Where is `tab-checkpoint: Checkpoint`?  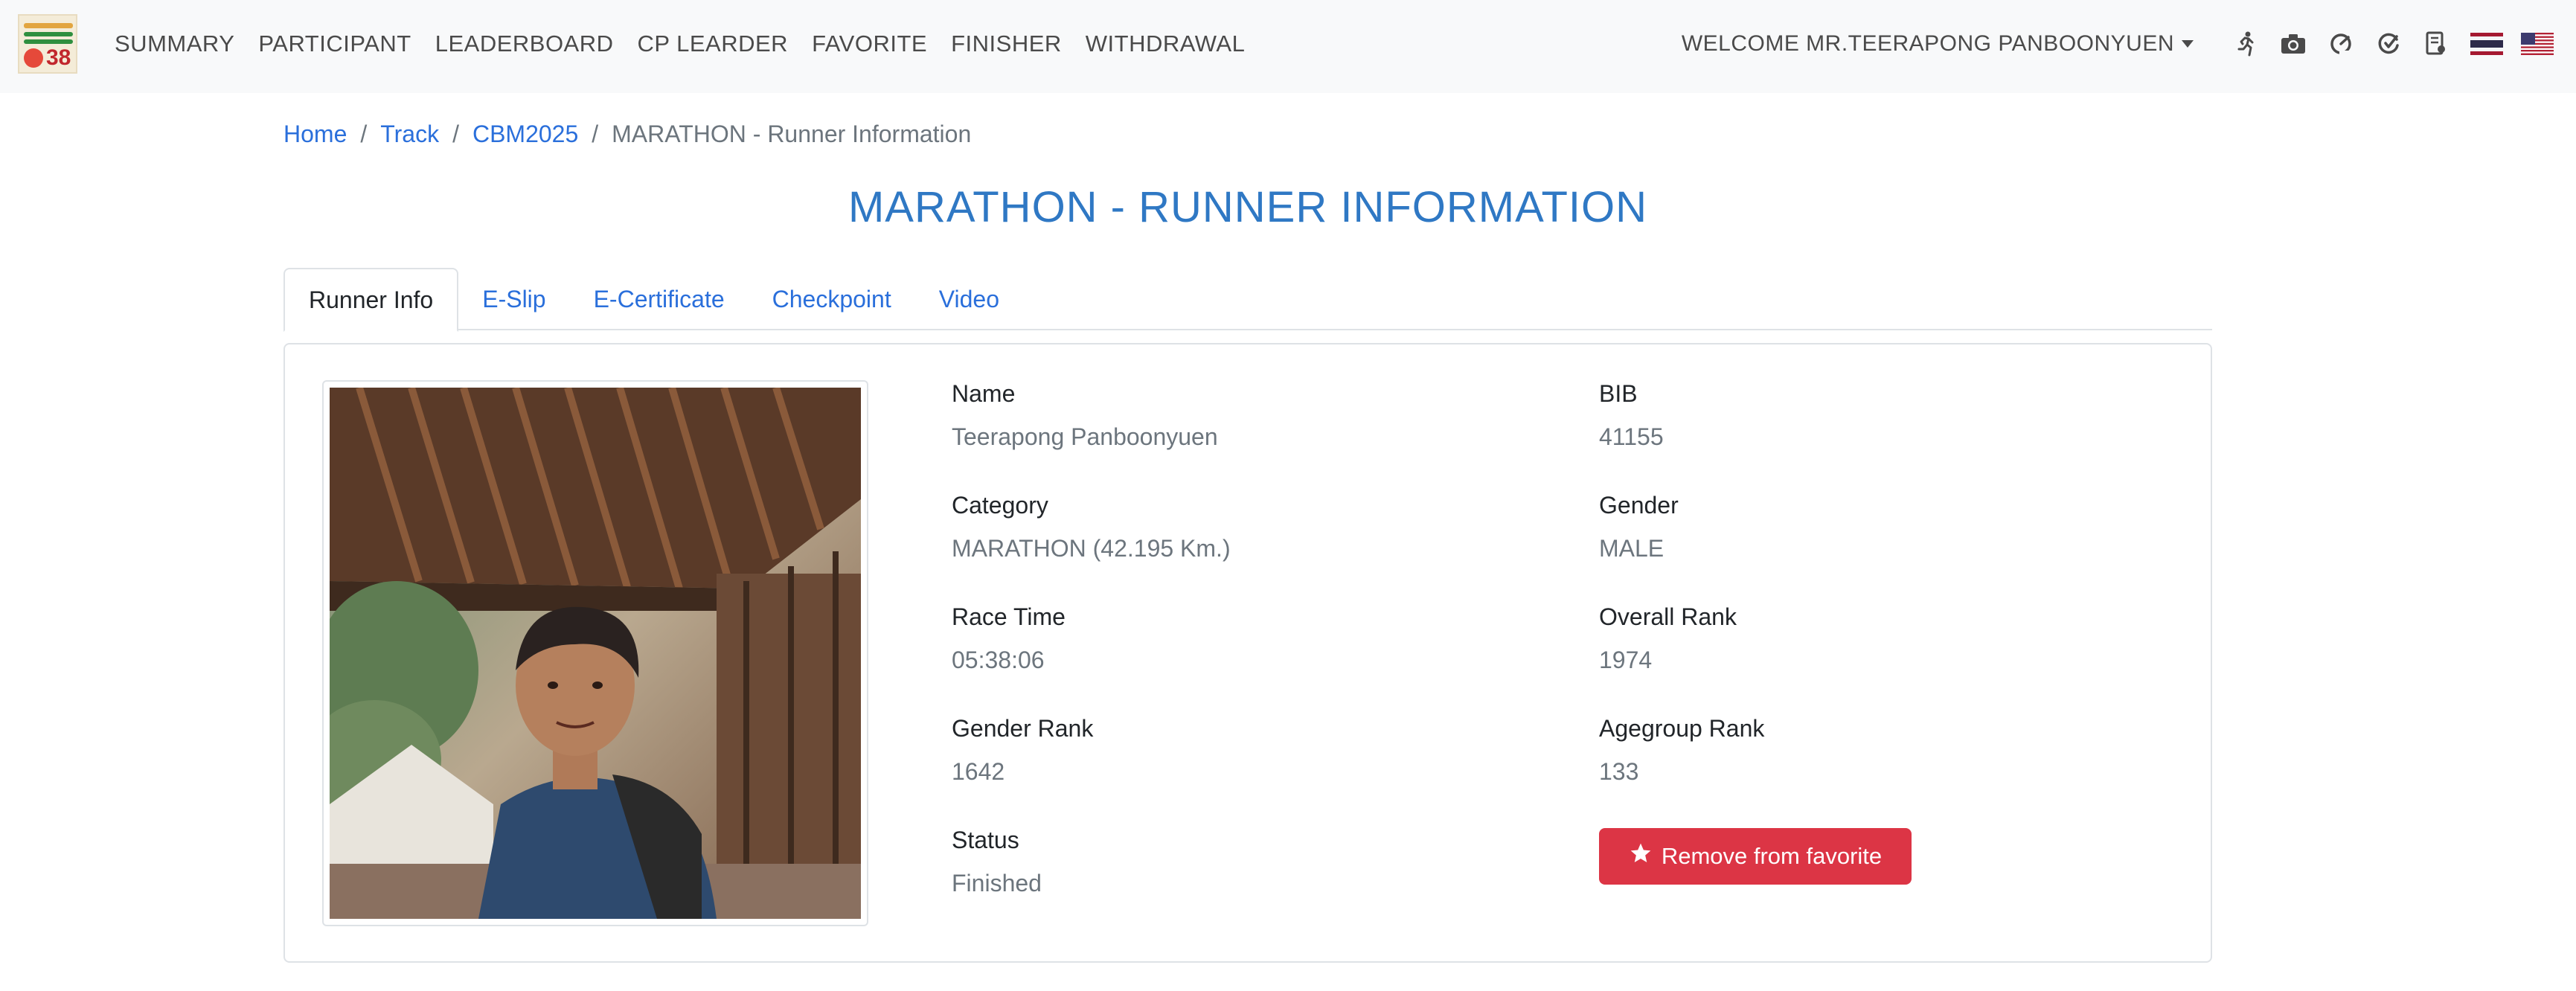
tab-checkpoint: Checkpoint is located at coordinates (832, 299).